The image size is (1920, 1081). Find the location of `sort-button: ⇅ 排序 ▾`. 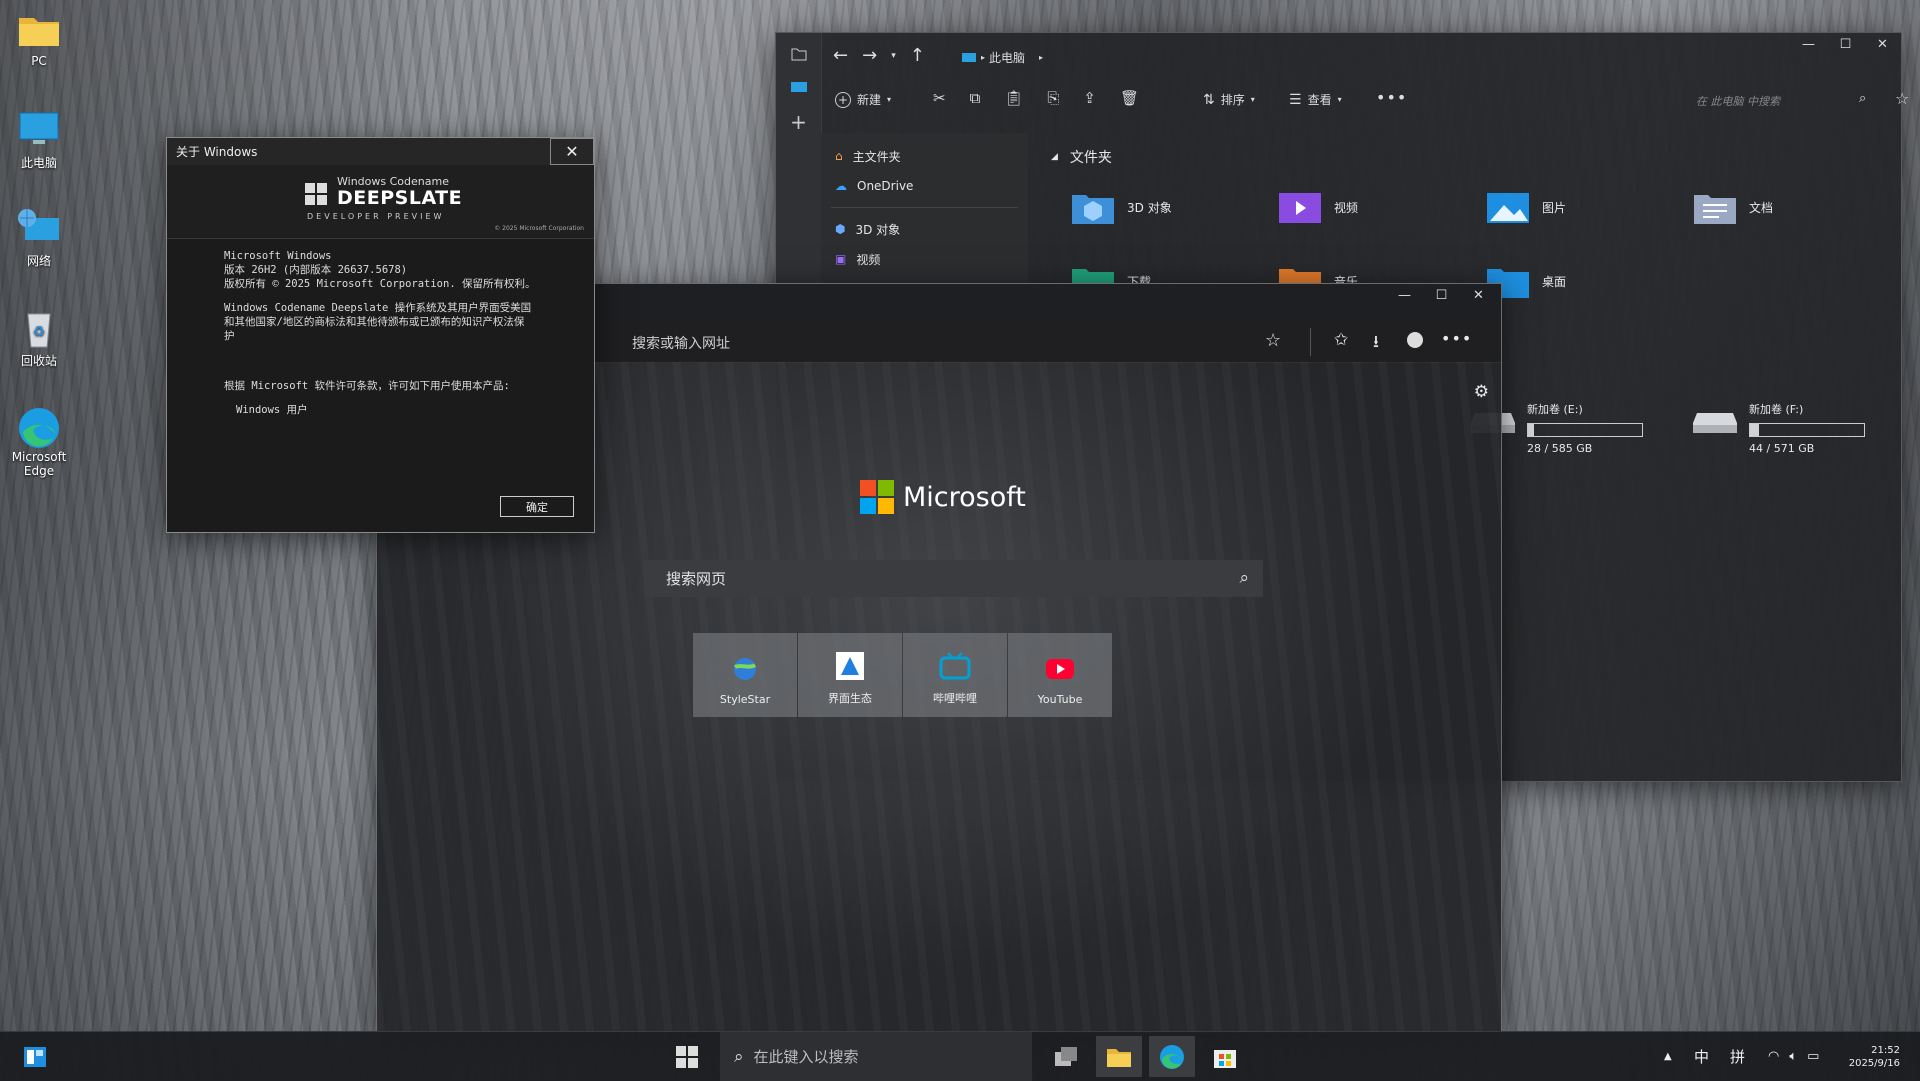

sort-button: ⇅ 排序 ▾ is located at coordinates (1229, 99).